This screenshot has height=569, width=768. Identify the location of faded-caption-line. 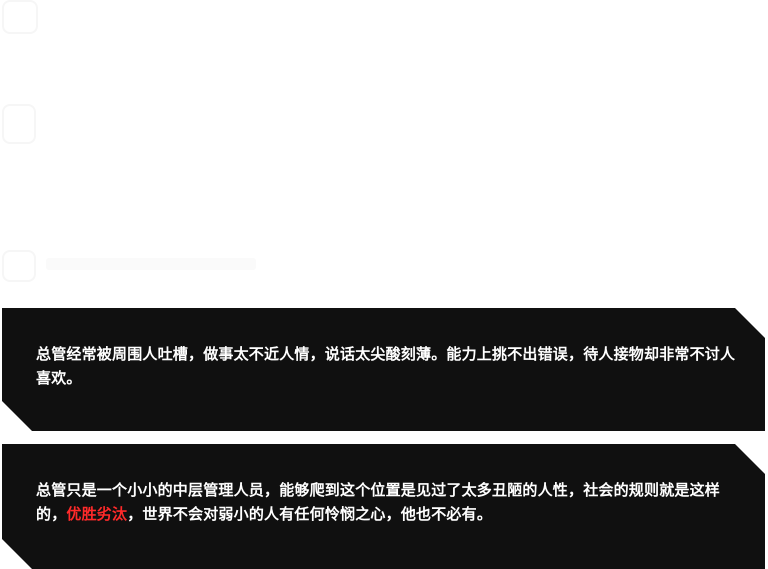
(151, 264).